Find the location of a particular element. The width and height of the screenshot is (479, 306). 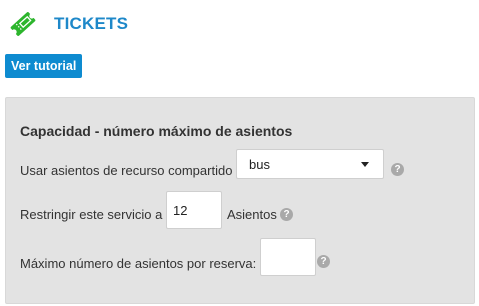

restrict-seats-input is located at coordinates (194, 210).